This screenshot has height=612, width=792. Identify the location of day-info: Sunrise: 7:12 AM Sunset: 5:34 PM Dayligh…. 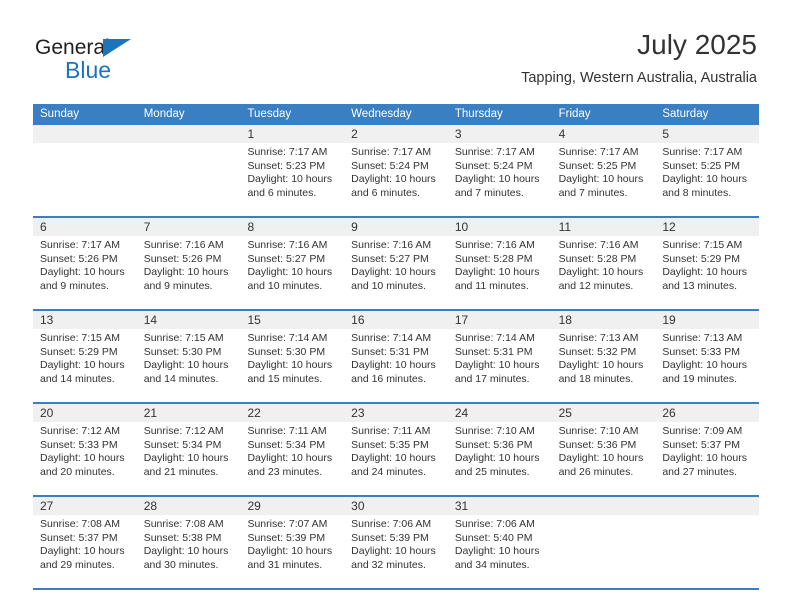
(189, 450).